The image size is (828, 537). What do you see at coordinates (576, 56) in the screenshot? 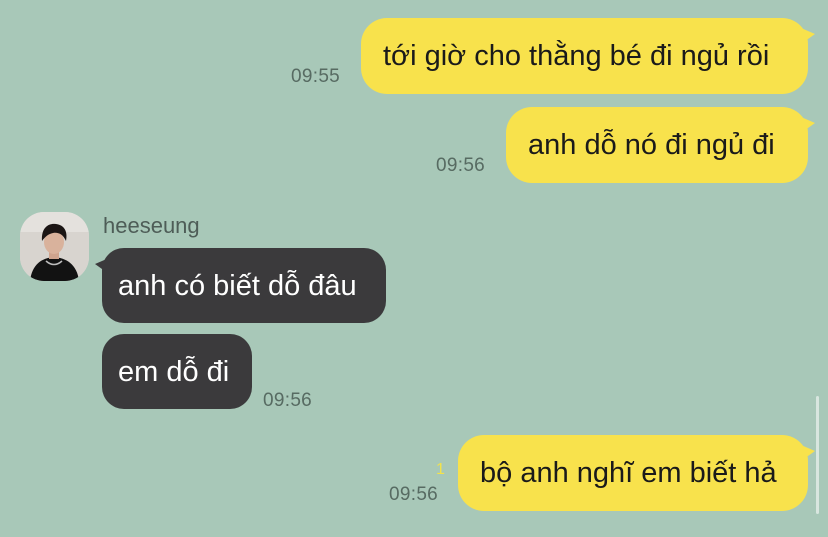
I see `message-text: tới giờ cho thằng bé đi ngủ rồi` at bounding box center [576, 56].